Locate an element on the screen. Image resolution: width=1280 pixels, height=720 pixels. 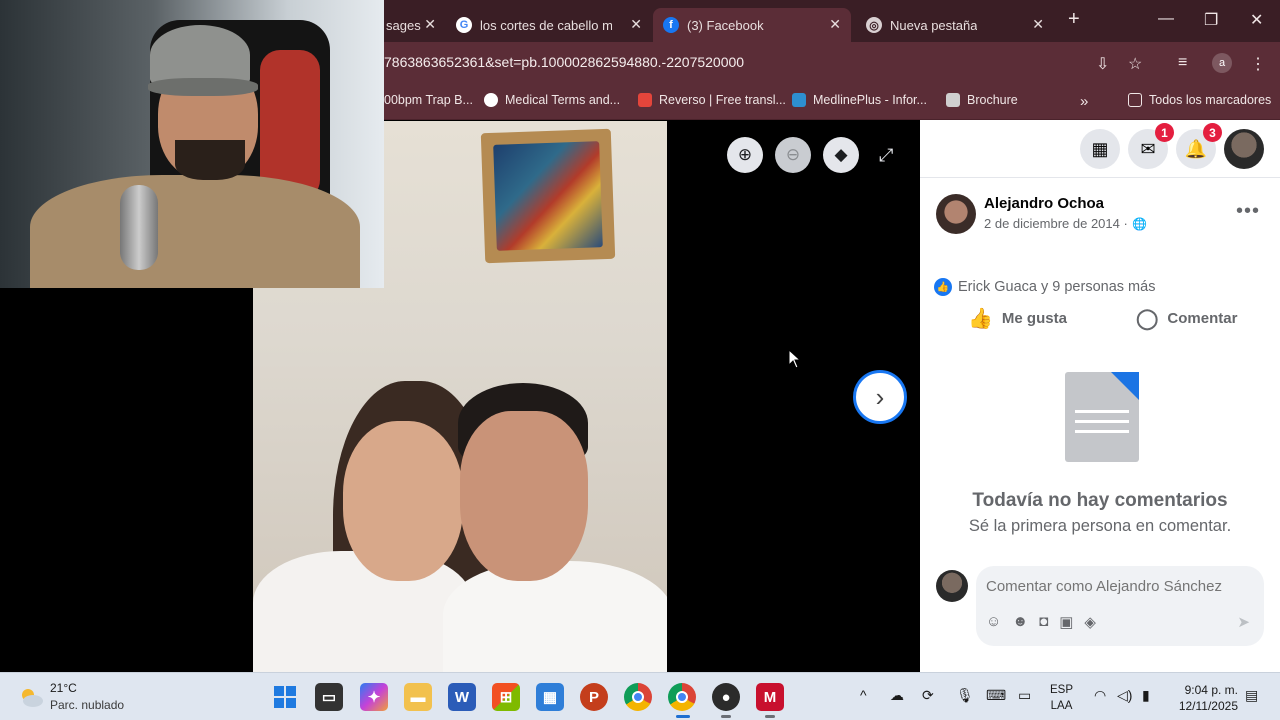
wifi-icon: ◠ is located at coordinates (1100, 695).